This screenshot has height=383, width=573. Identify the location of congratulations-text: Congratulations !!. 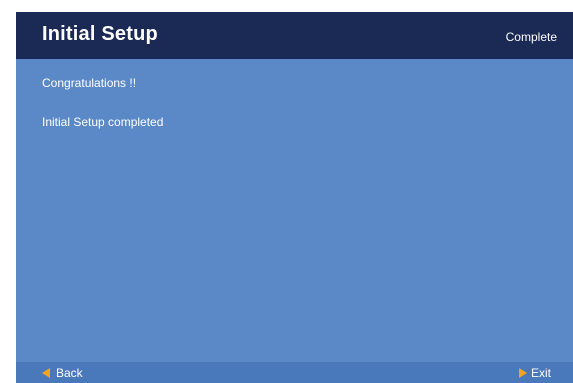
(89, 83).